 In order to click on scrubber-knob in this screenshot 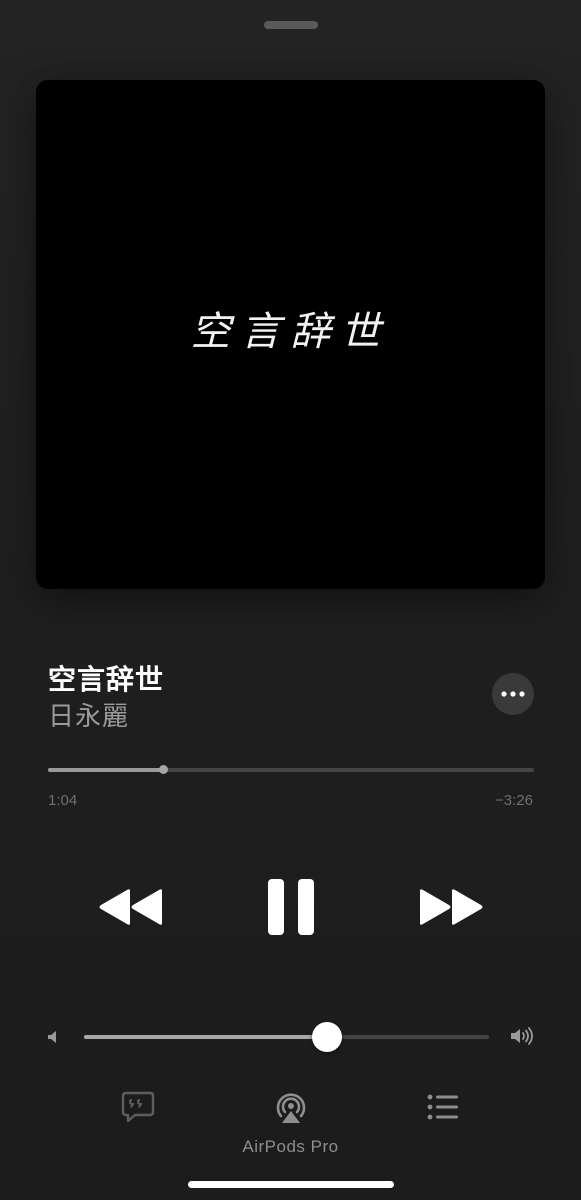, I will do `click(163, 769)`.